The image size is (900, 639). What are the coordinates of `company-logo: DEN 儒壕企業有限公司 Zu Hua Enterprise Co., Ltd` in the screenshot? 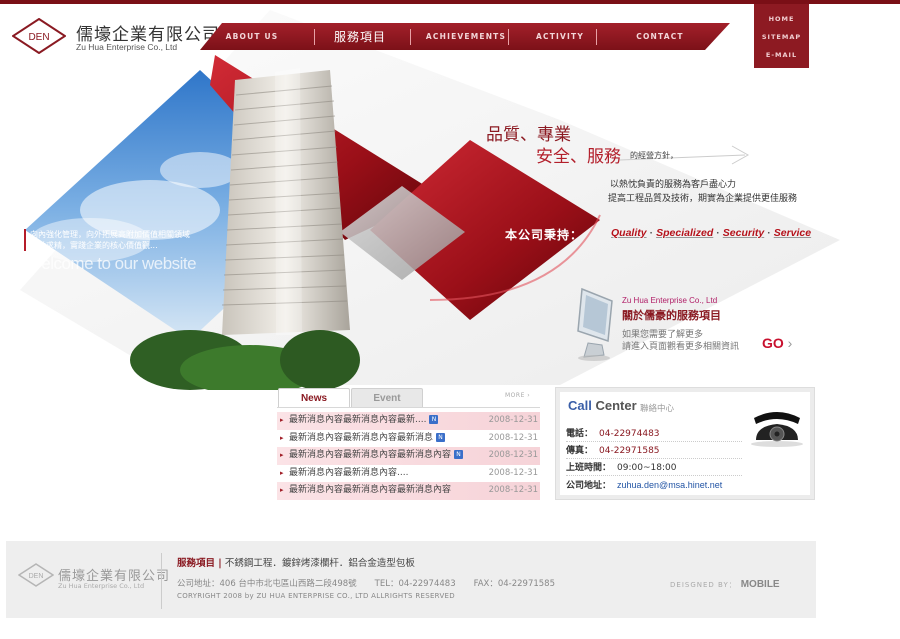 It's located at (115, 38).